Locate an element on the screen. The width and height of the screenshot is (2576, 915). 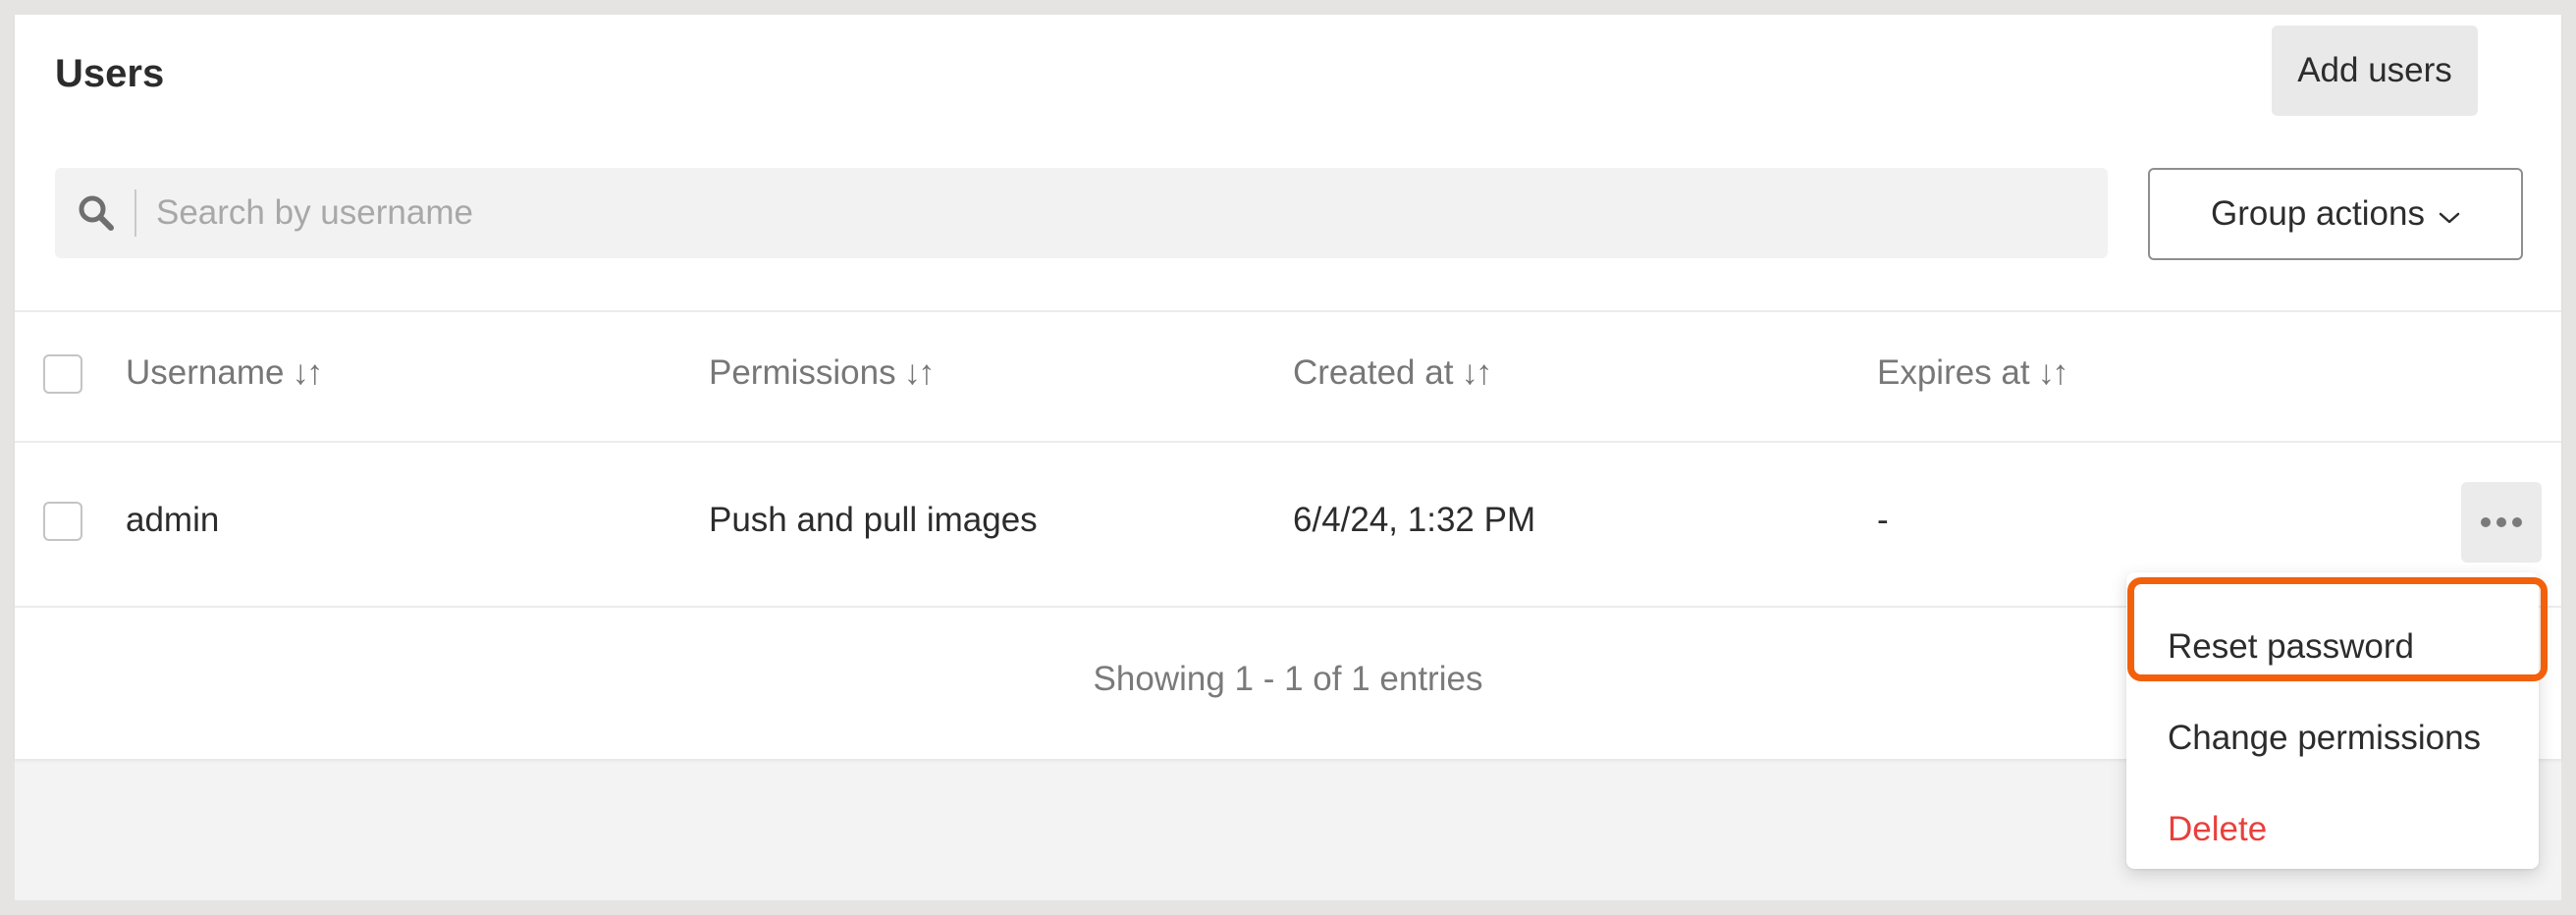
column-header-username: Username ↓↑ is located at coordinates (224, 373).